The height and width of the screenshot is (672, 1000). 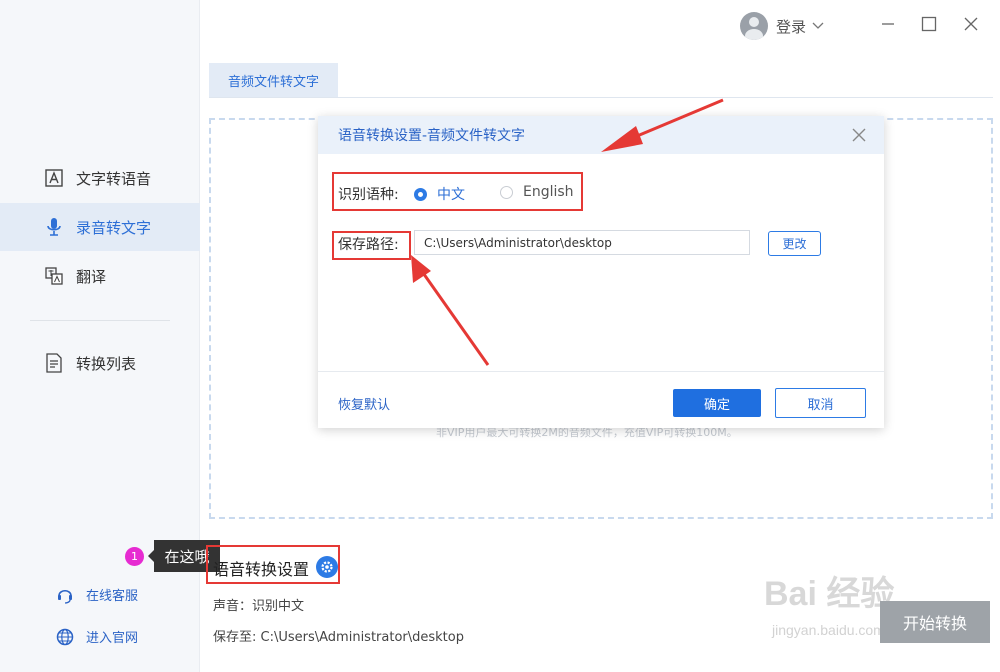 I want to click on save-path-text: 保存至: C:\Users\Administrator\desktop, so click(x=338, y=637).